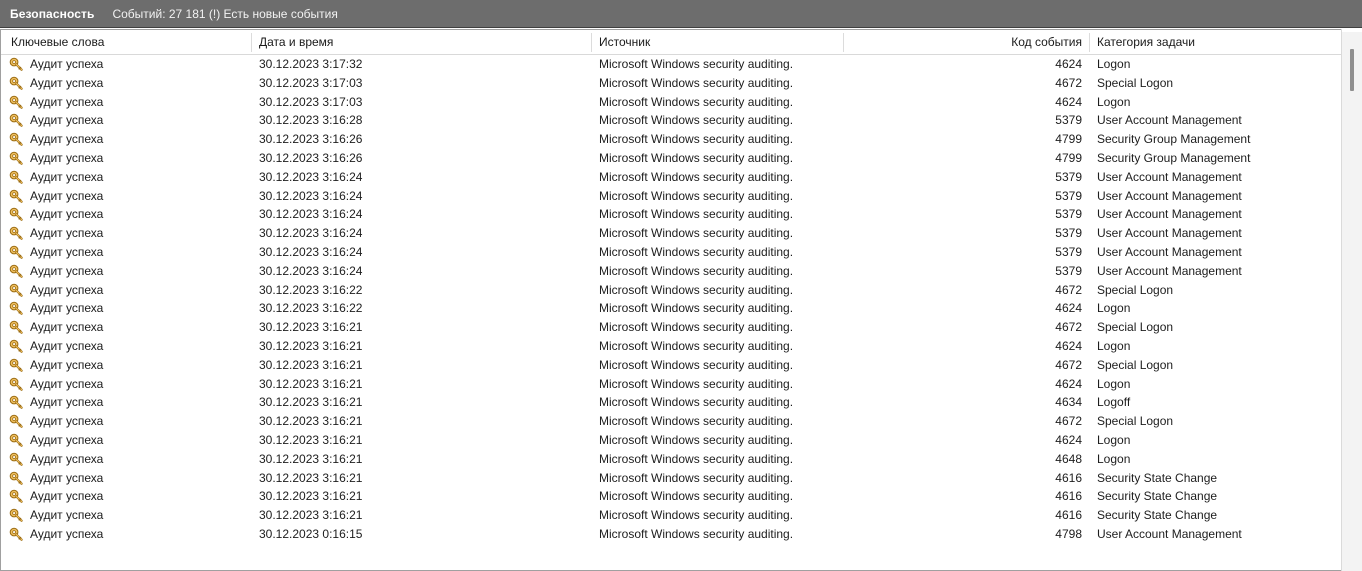  What do you see at coordinates (1068, 157) in the screenshot?
I see `cell-event_id: 4799` at bounding box center [1068, 157].